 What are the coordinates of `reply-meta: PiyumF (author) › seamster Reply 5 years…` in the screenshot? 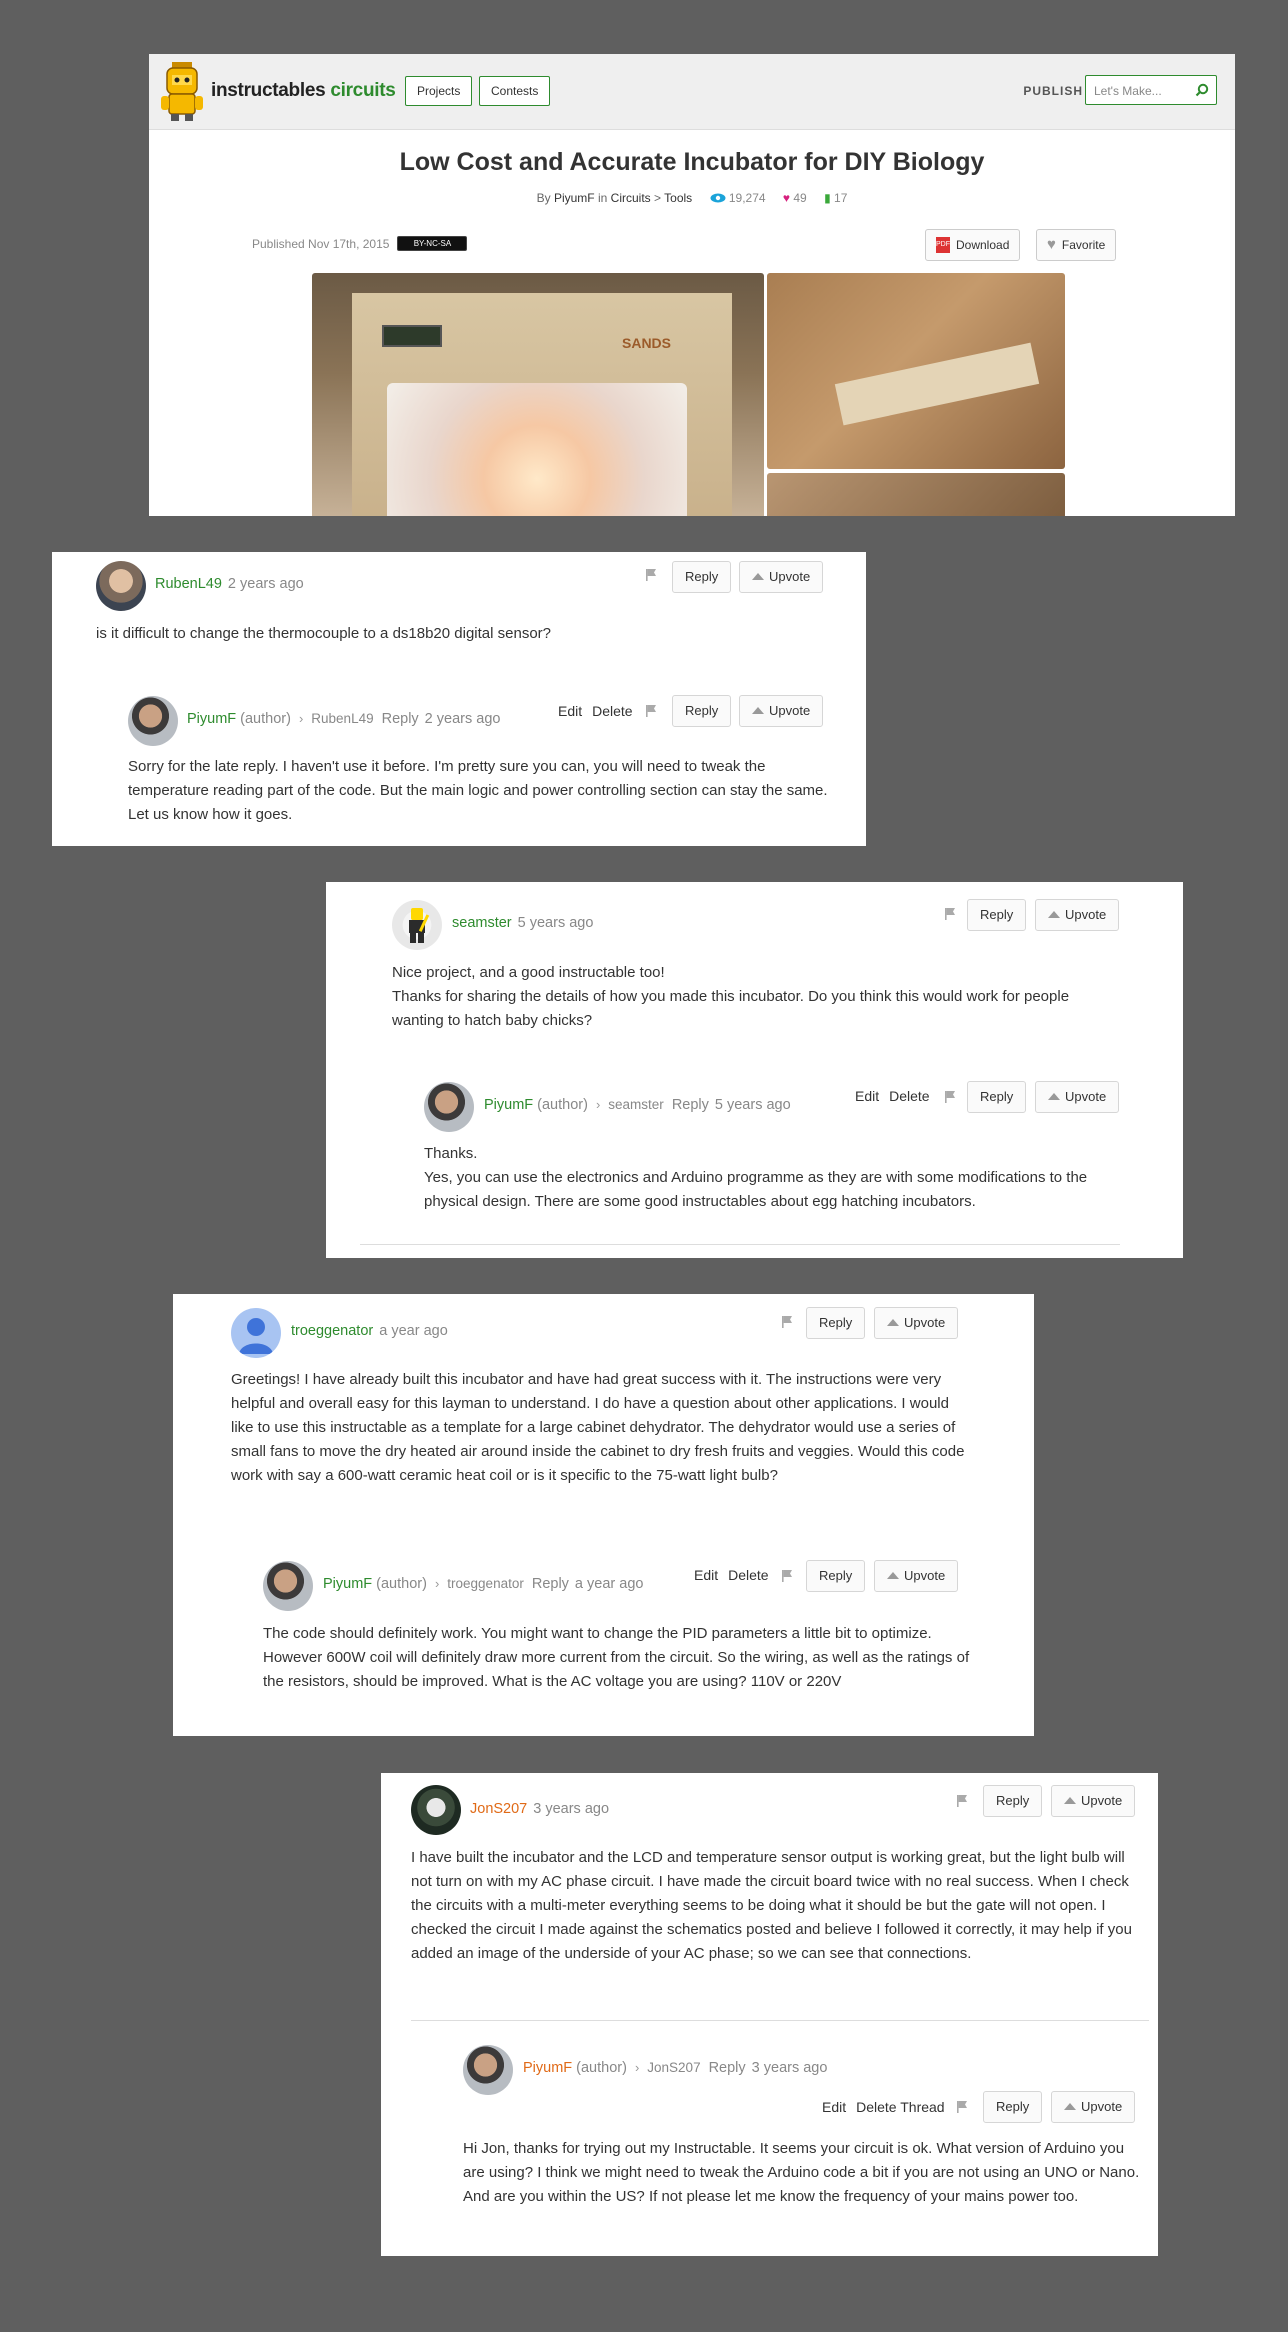 It's located at (637, 1105).